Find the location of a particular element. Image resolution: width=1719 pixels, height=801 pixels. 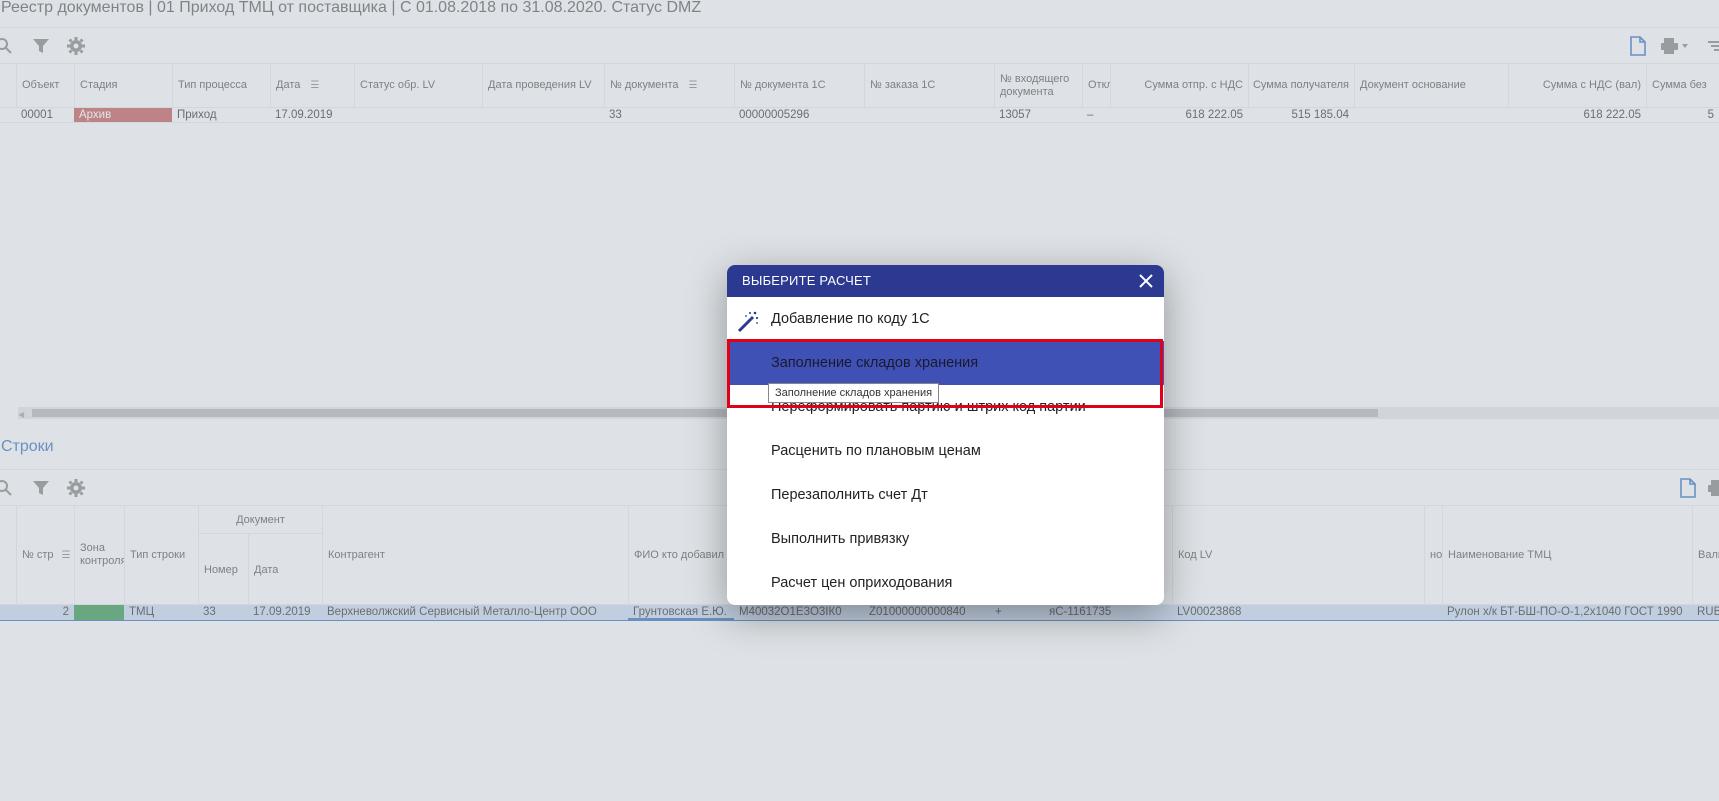

menu-item-label: Расценить по плановым ценам is located at coordinates (876, 451).